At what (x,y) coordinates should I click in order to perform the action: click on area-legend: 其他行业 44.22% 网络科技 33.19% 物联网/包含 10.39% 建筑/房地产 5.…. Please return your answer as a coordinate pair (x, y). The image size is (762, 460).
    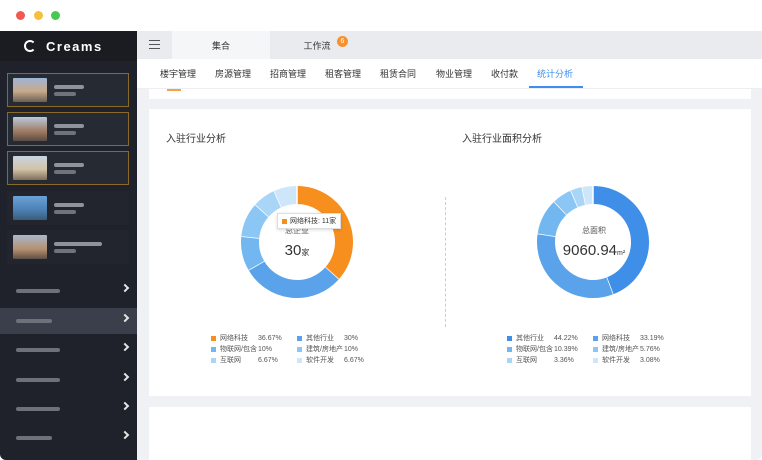
    Looking at the image, I should click on (592, 351).